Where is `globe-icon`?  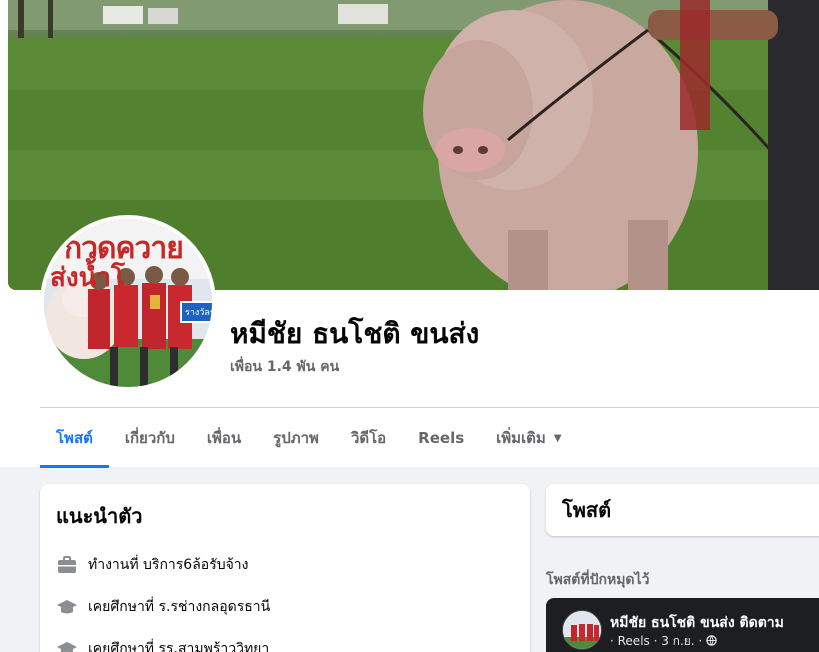
globe-icon is located at coordinates (711, 641).